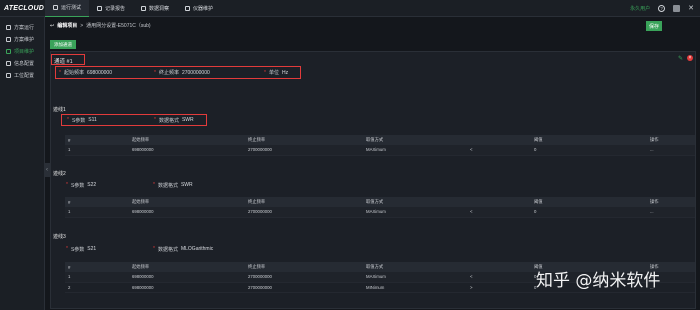  Describe the element at coordinates (22, 39) in the screenshot. I see `sidebar-item-scheme-maintain: 方案维护` at that location.